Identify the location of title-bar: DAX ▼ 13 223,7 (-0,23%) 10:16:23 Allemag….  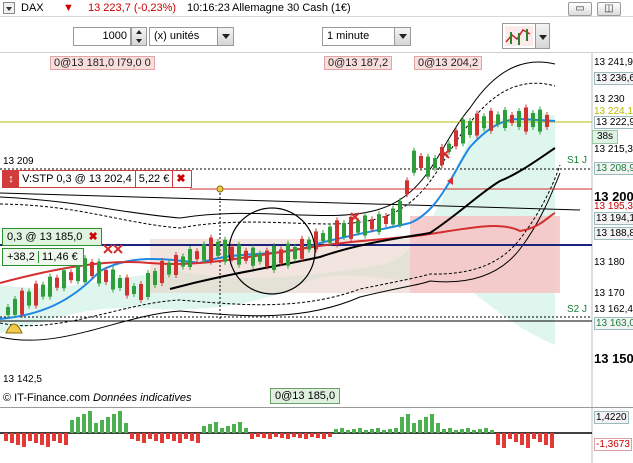
(316, 8).